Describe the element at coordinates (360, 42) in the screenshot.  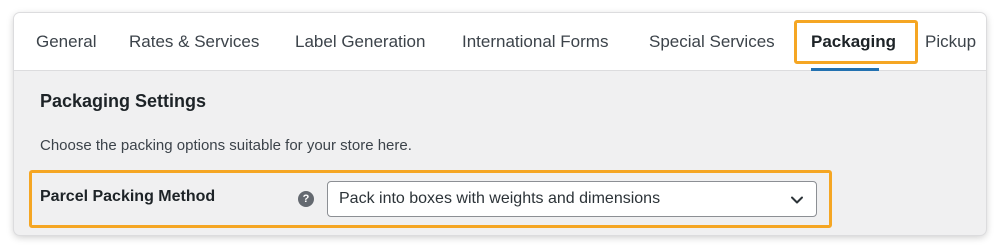
I see `tab-label-generation: Label Generation` at that location.